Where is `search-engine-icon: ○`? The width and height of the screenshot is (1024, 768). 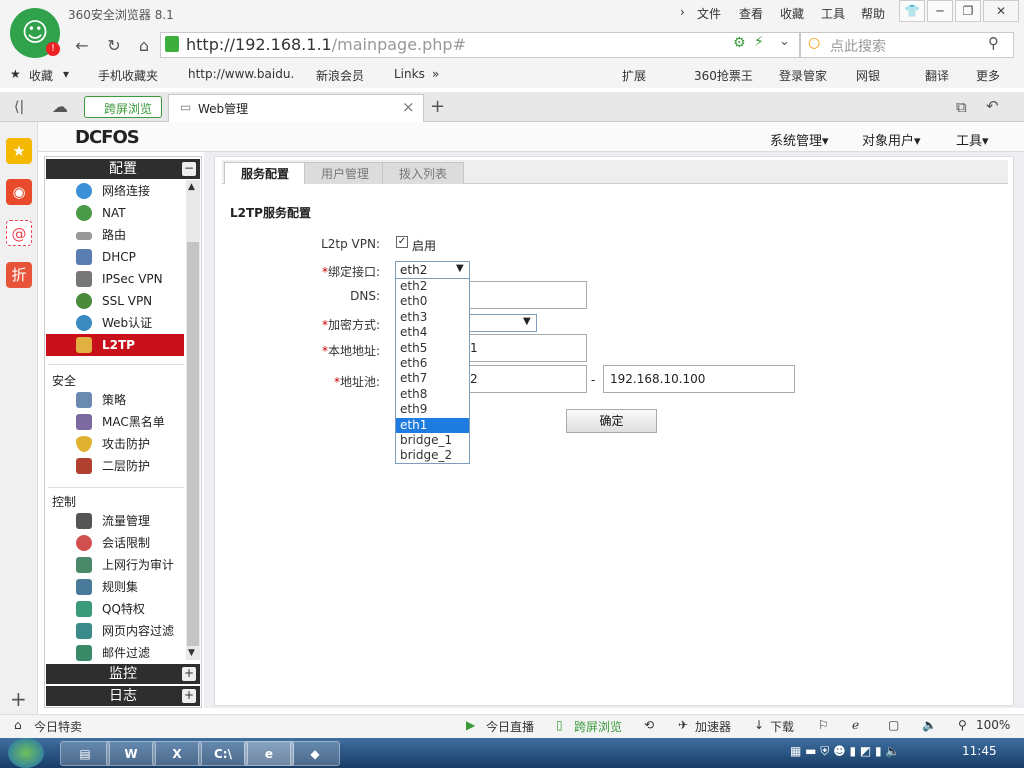
search-engine-icon: ○ is located at coordinates (814, 43).